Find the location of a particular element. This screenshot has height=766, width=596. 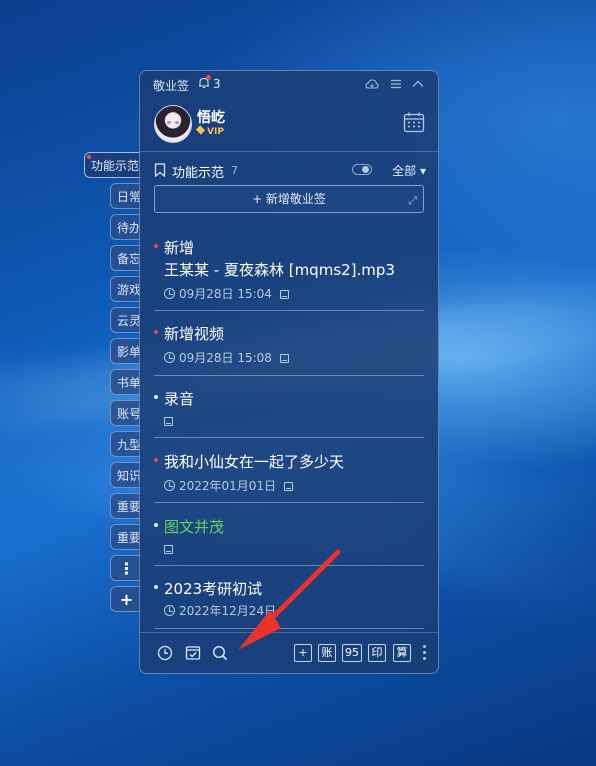

side-tab: 云灵 is located at coordinates (126, 320).